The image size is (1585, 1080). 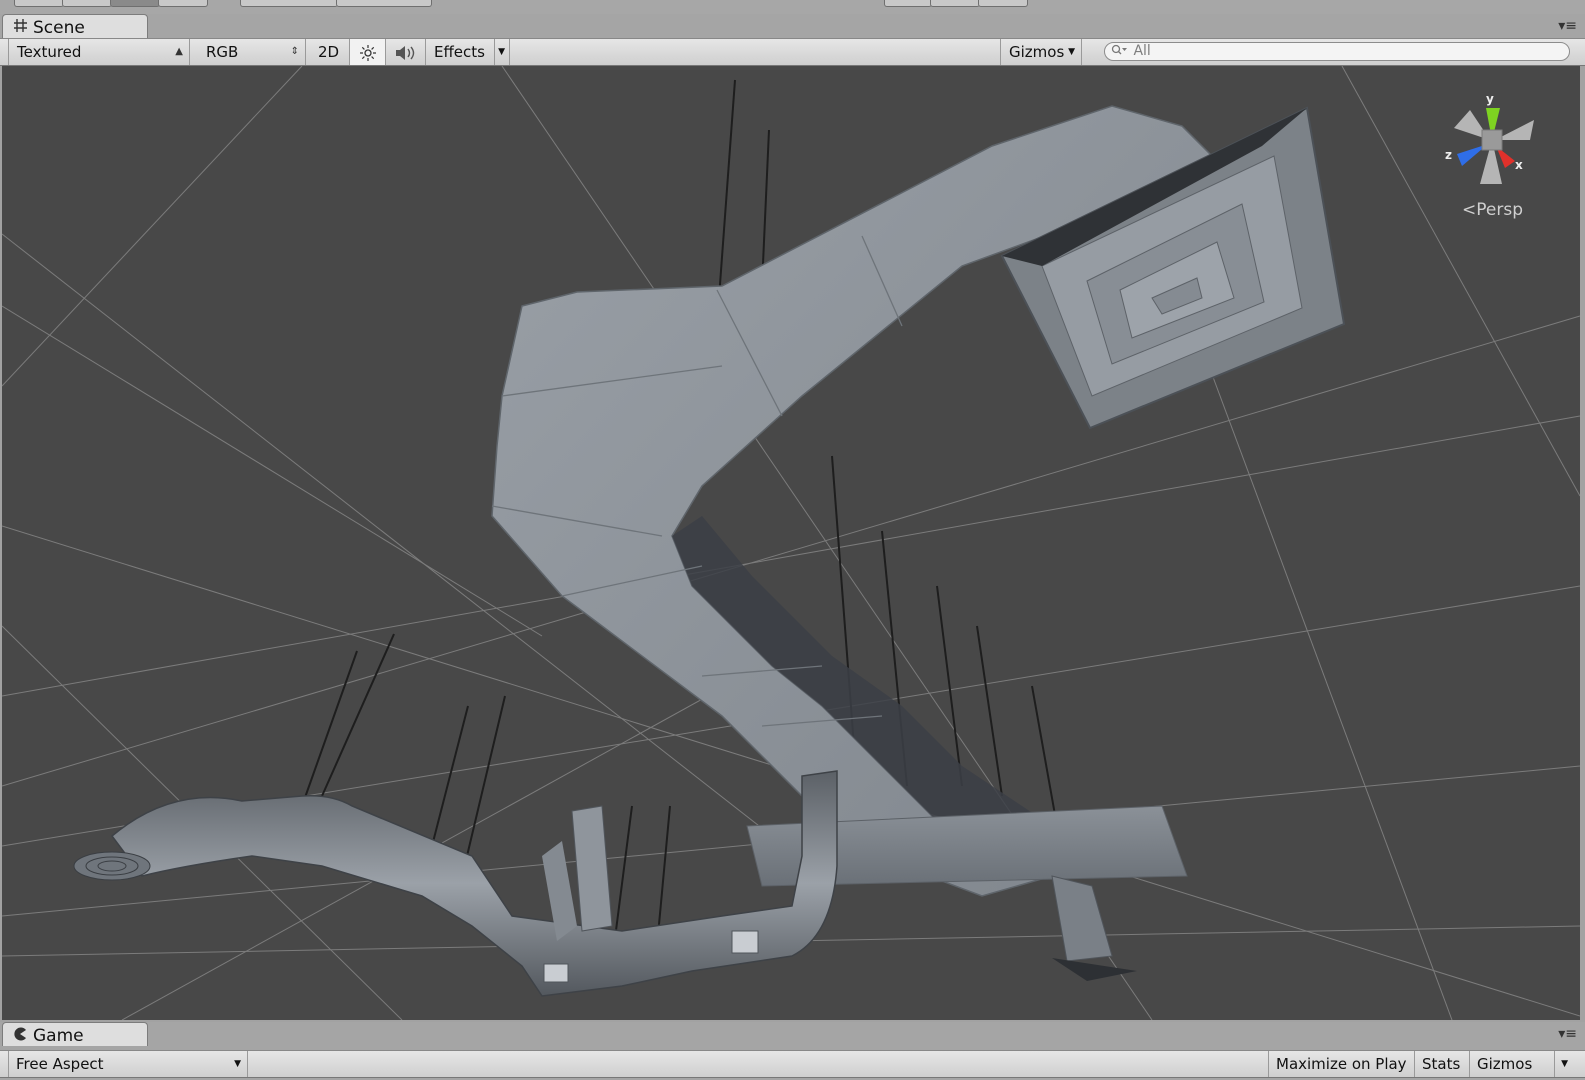 I want to click on pause-button, so click(x=955, y=3).